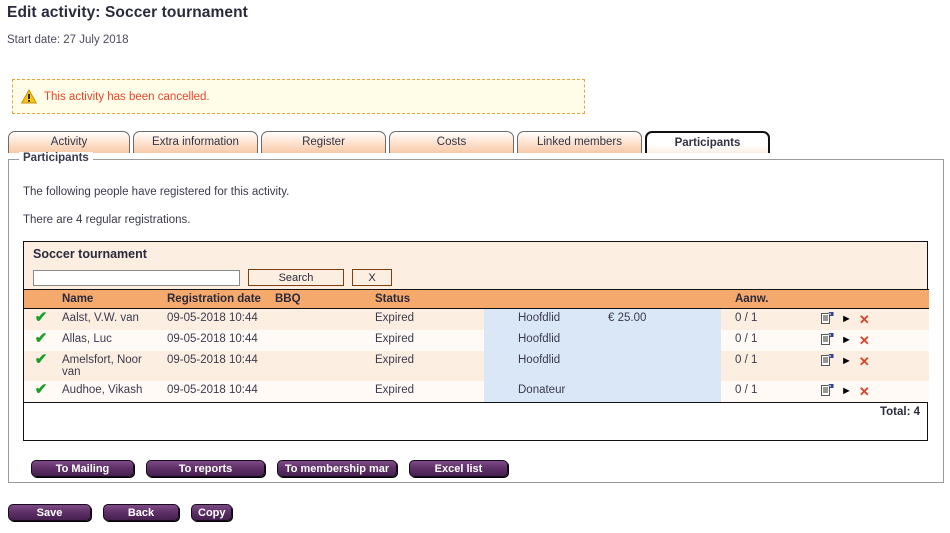 This screenshot has height=533, width=950. I want to click on cell-name: Amelsfort, Noor van, so click(110, 366).